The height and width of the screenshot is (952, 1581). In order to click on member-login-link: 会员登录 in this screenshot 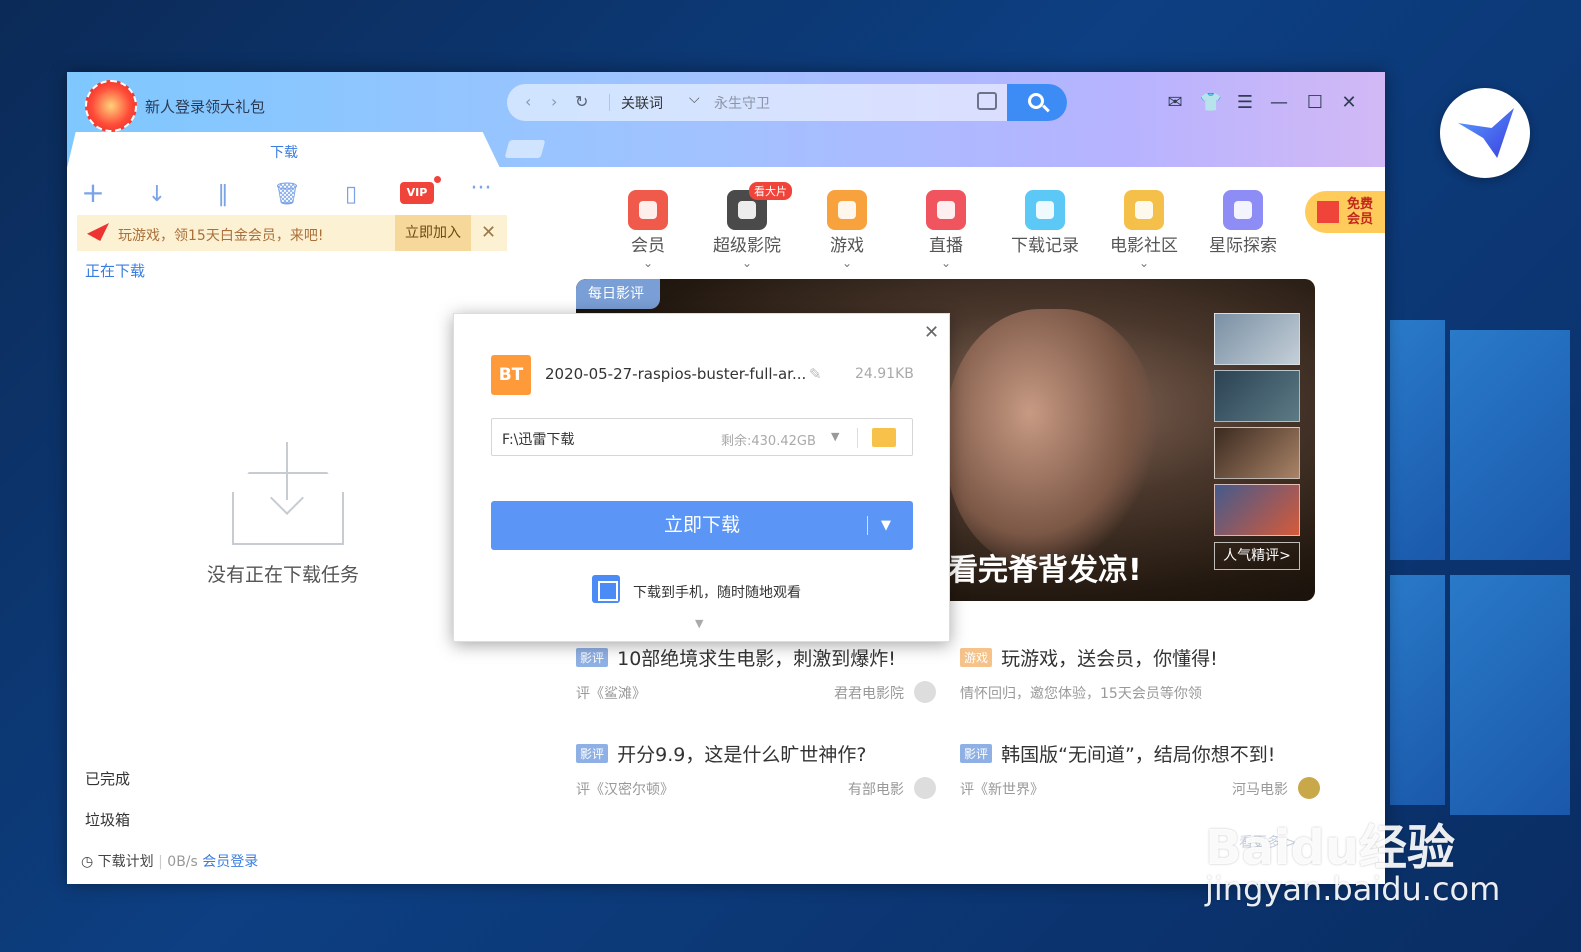, I will do `click(230, 862)`.